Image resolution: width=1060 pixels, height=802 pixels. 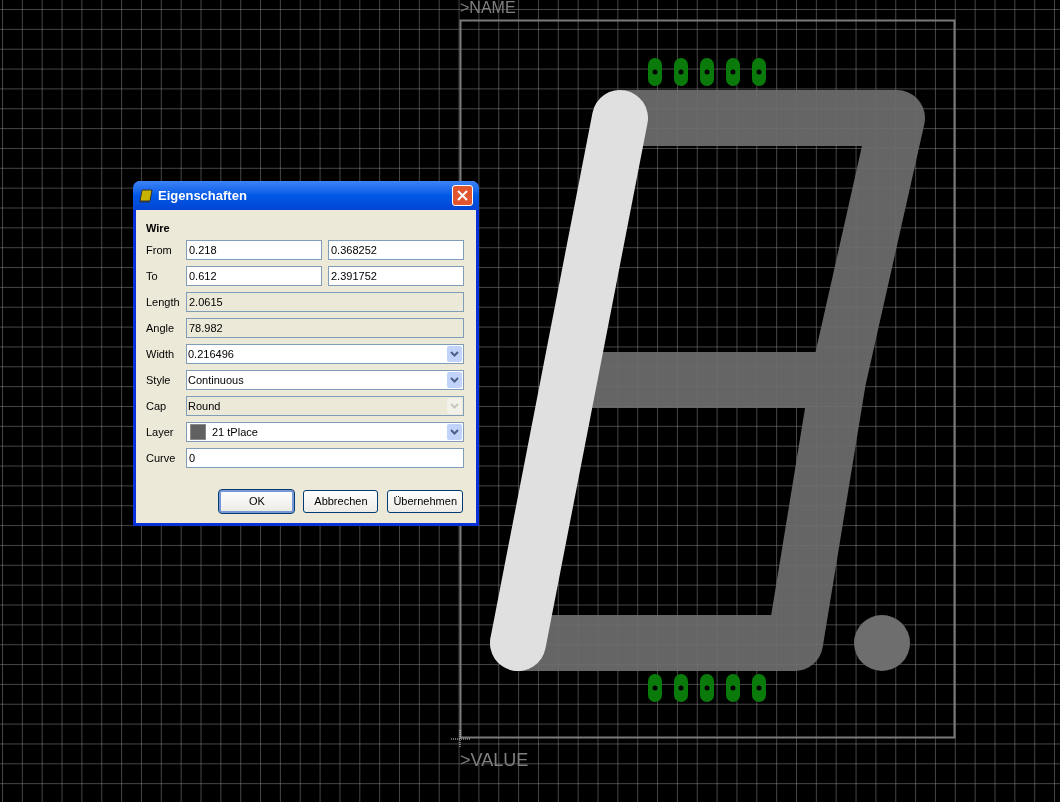 What do you see at coordinates (882, 643) in the screenshot?
I see `decimal-point` at bounding box center [882, 643].